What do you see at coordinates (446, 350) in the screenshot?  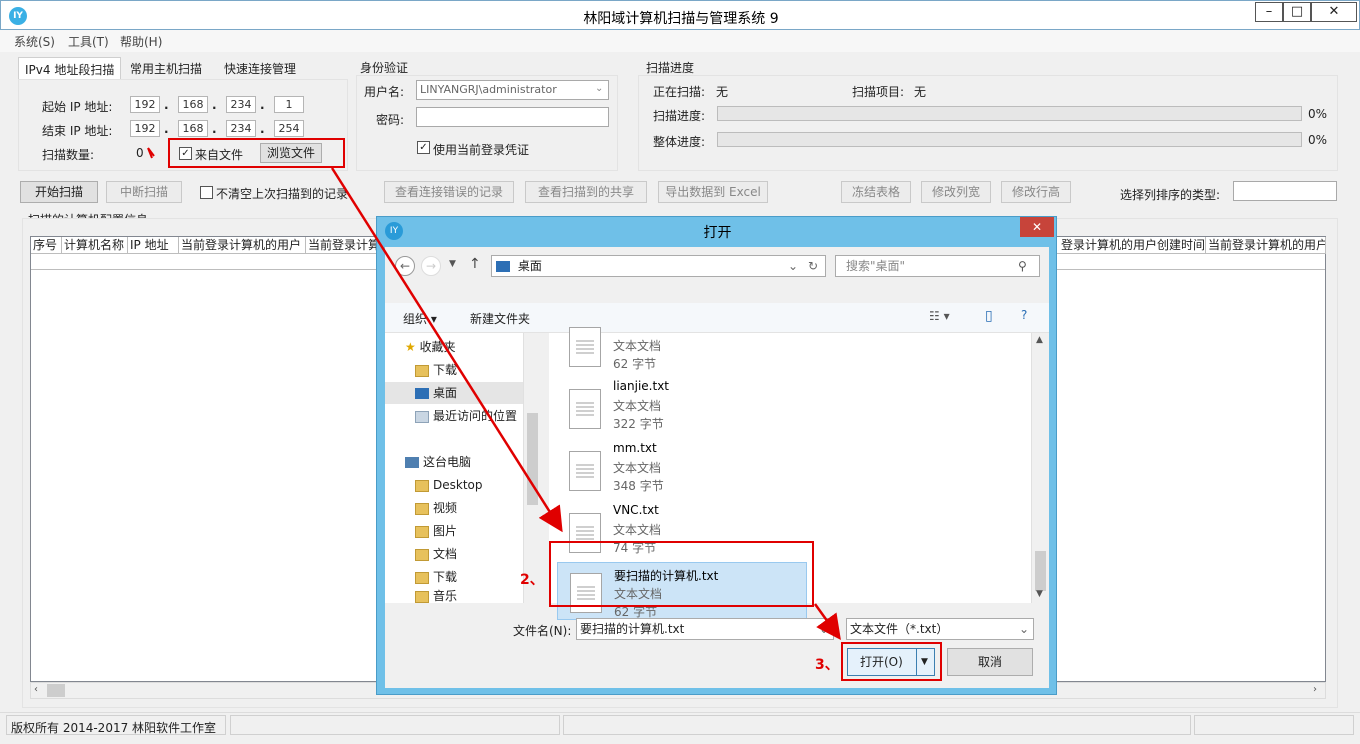 I see `arrow-to-file` at bounding box center [446, 350].